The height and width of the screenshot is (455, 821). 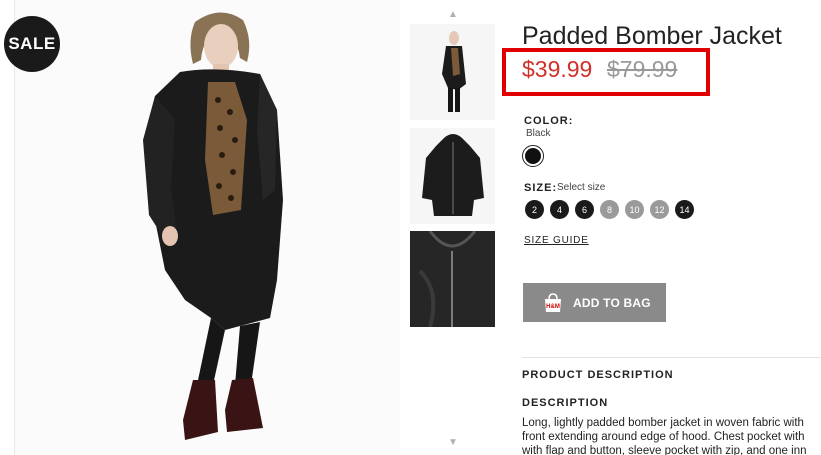 I want to click on color-label: COLOR:, so click(x=549, y=121).